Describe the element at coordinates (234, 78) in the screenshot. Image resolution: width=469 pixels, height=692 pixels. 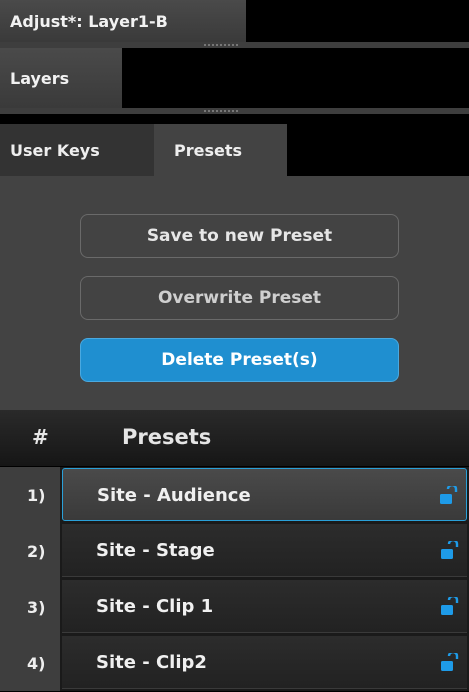
I see `layers-tab-strip: Layers` at that location.